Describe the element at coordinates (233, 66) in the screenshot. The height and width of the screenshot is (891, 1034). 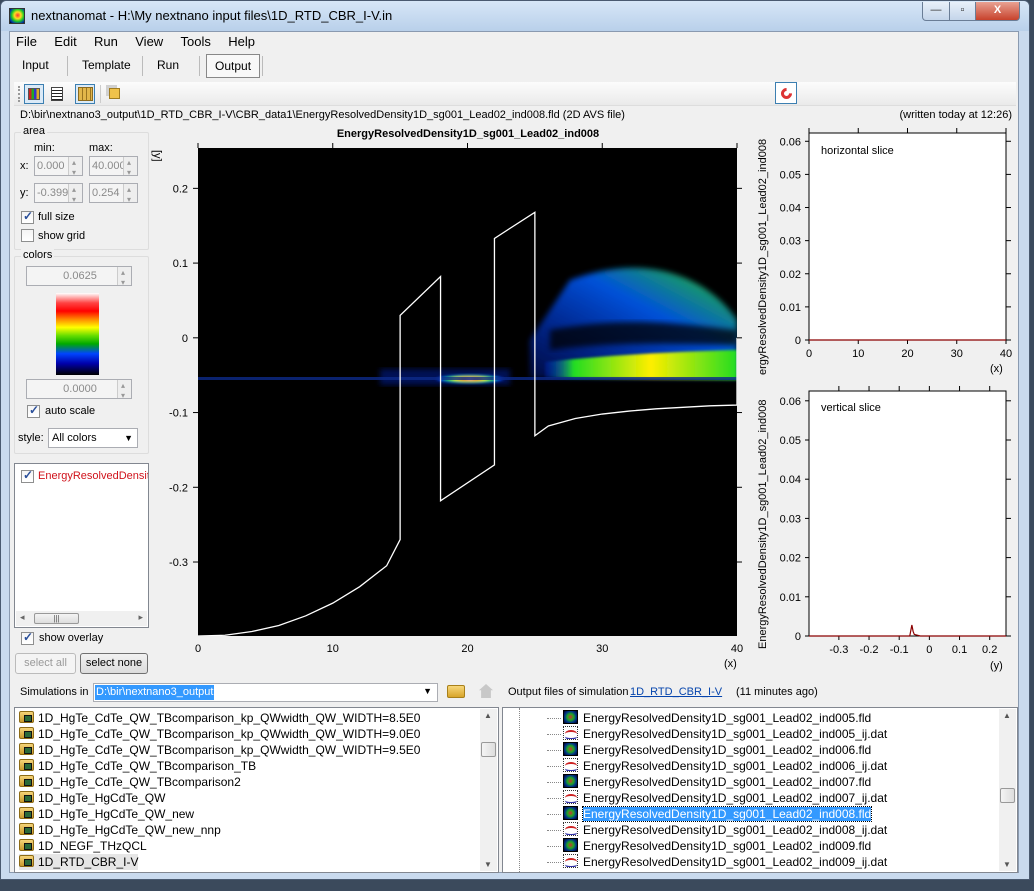
I see `tab-output: Output` at that location.